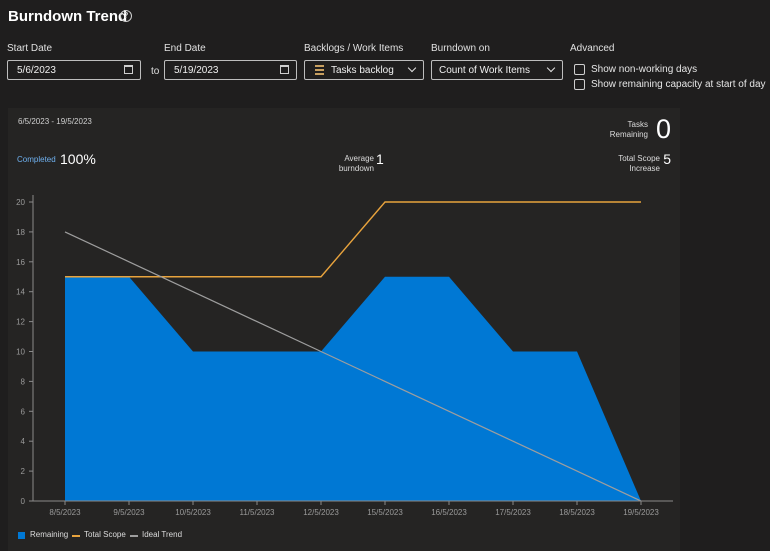  Describe the element at coordinates (155, 71) in the screenshot. I see `to-label: to` at that location.